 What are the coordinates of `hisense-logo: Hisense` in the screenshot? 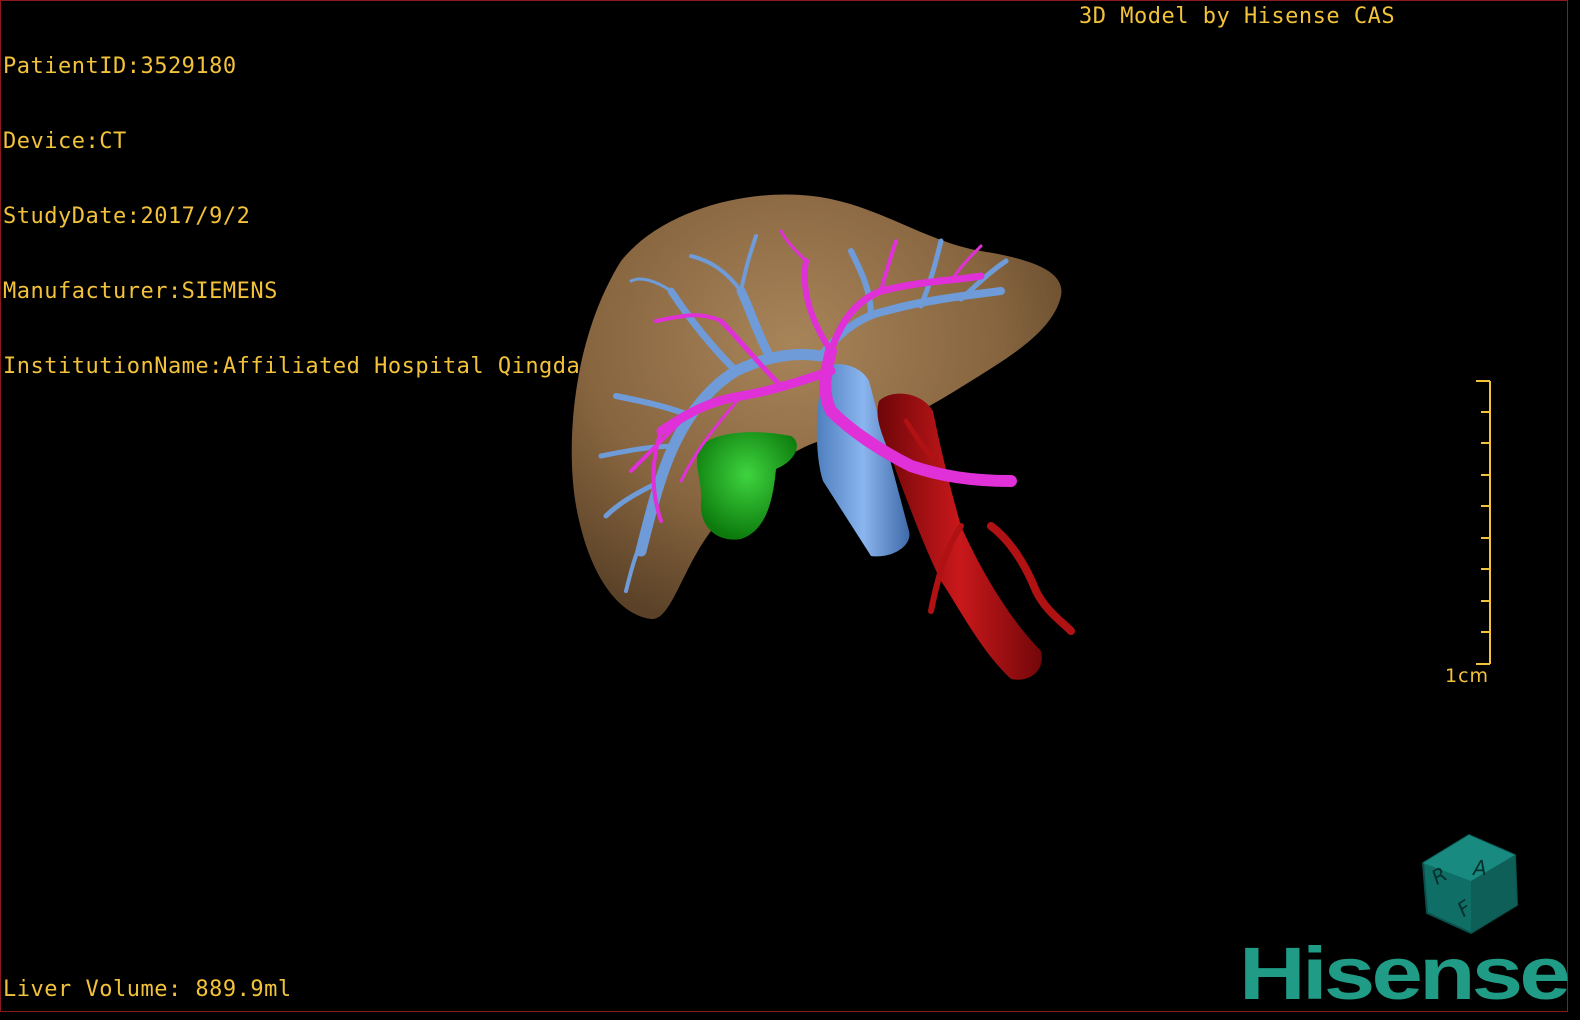 It's located at (1404, 972).